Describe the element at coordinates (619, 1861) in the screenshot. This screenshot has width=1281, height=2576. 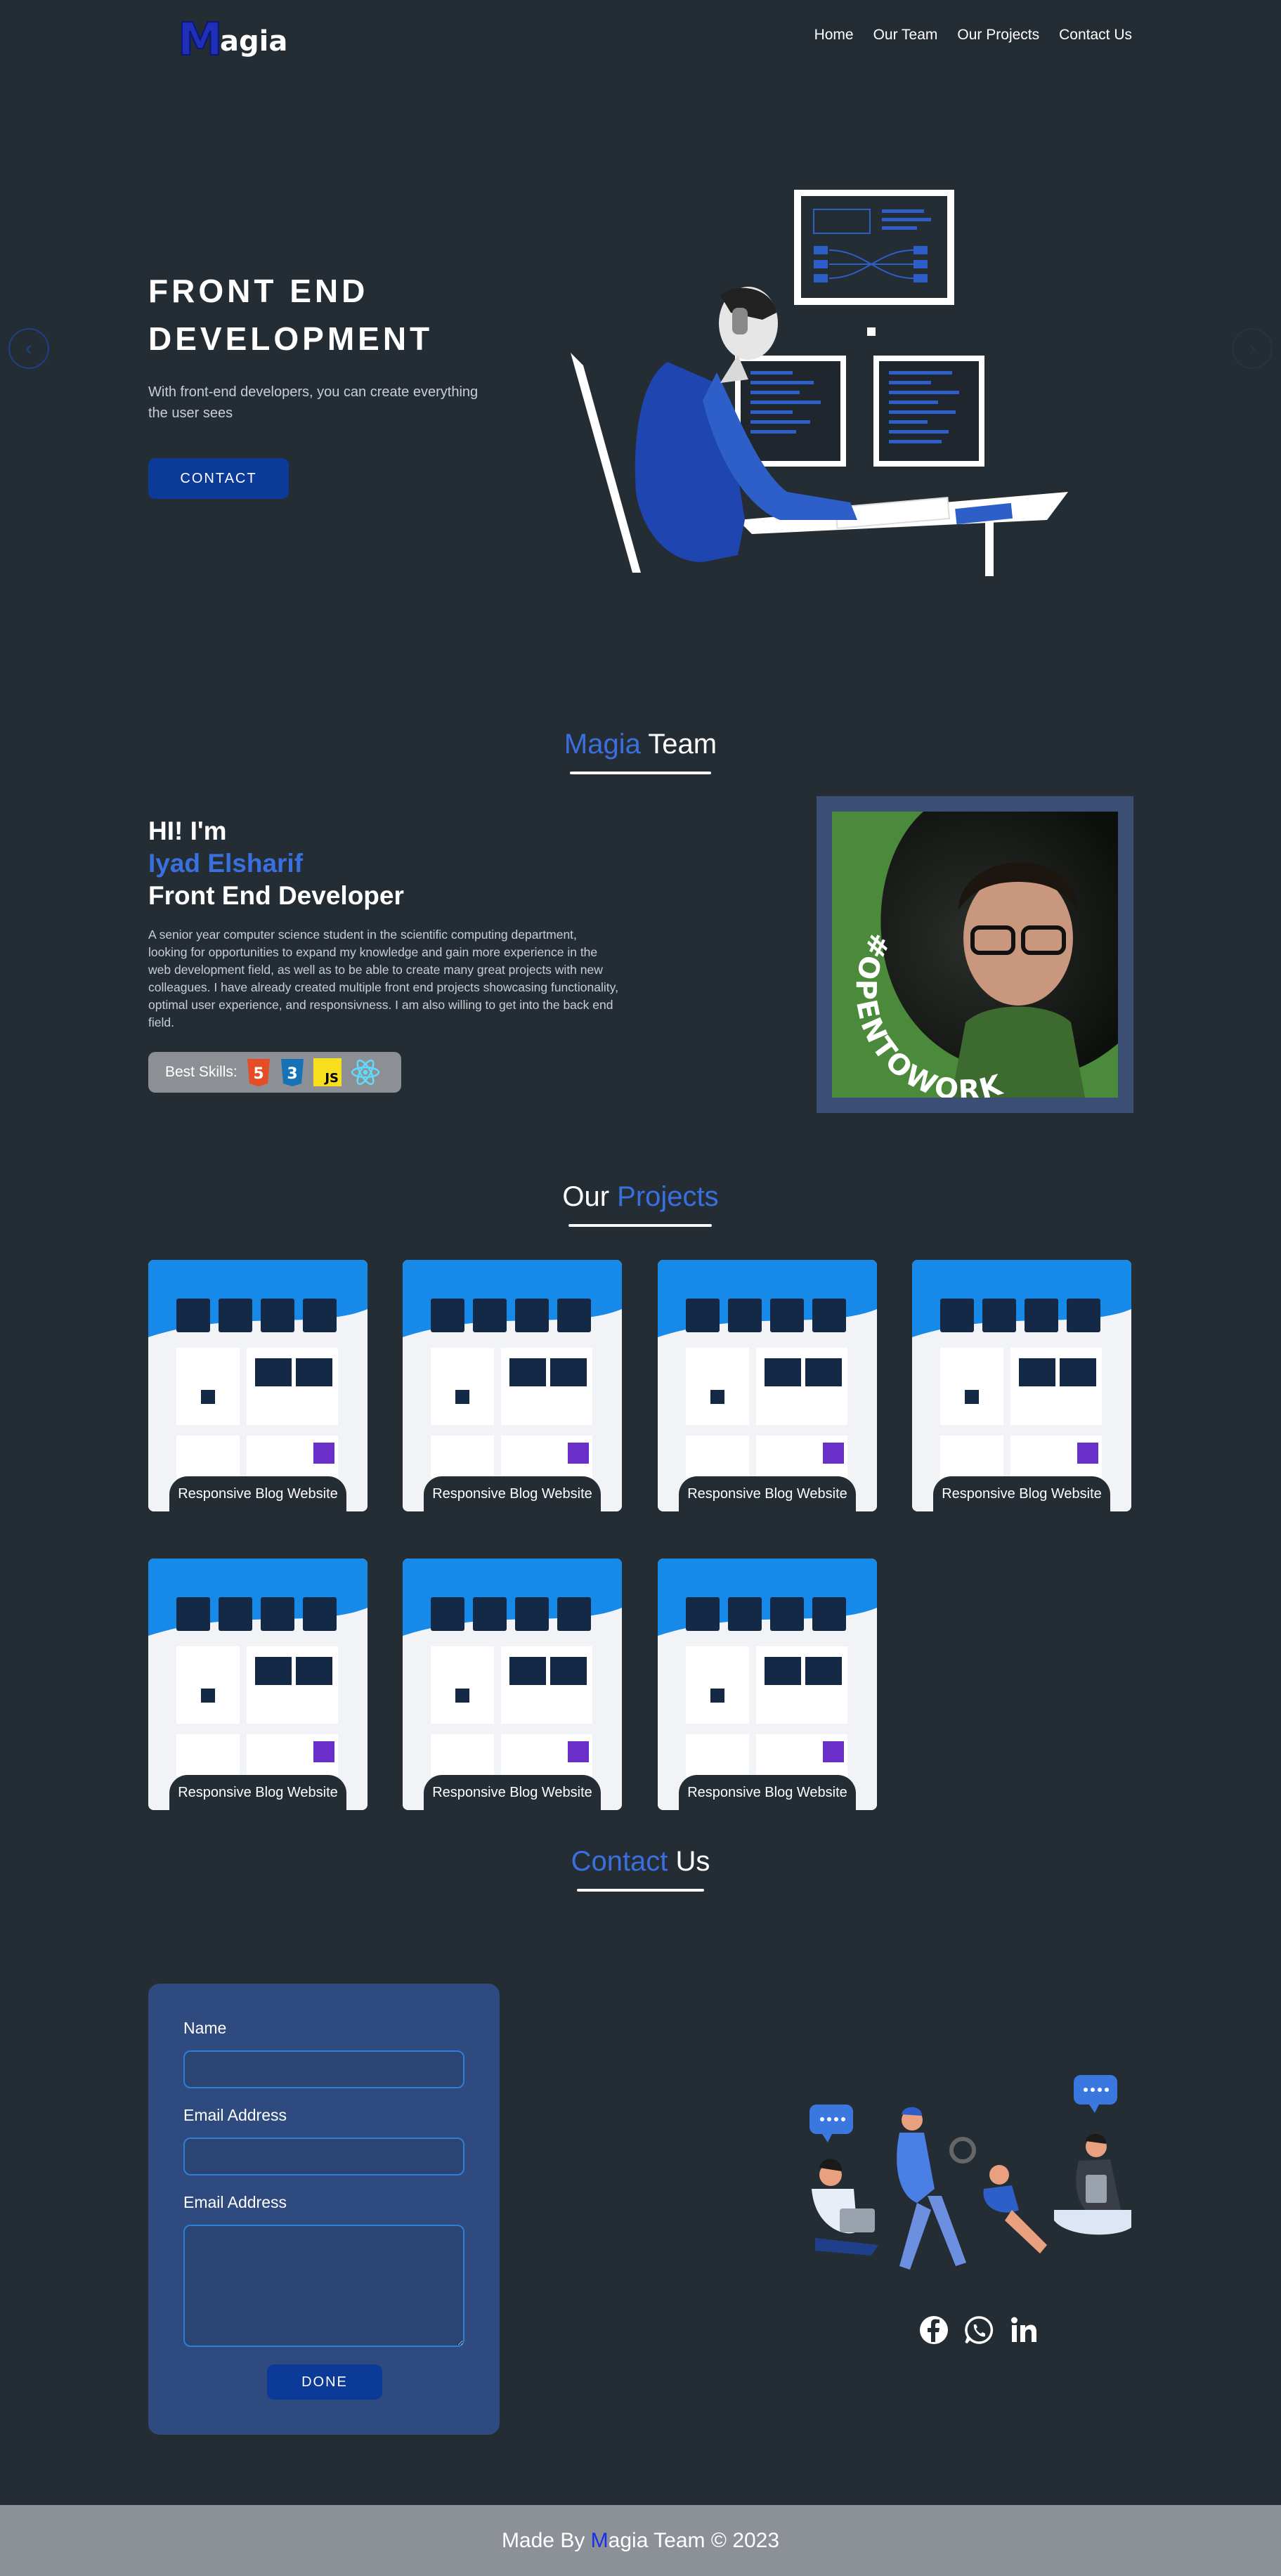
I see `contact-title-accent: Contact` at that location.